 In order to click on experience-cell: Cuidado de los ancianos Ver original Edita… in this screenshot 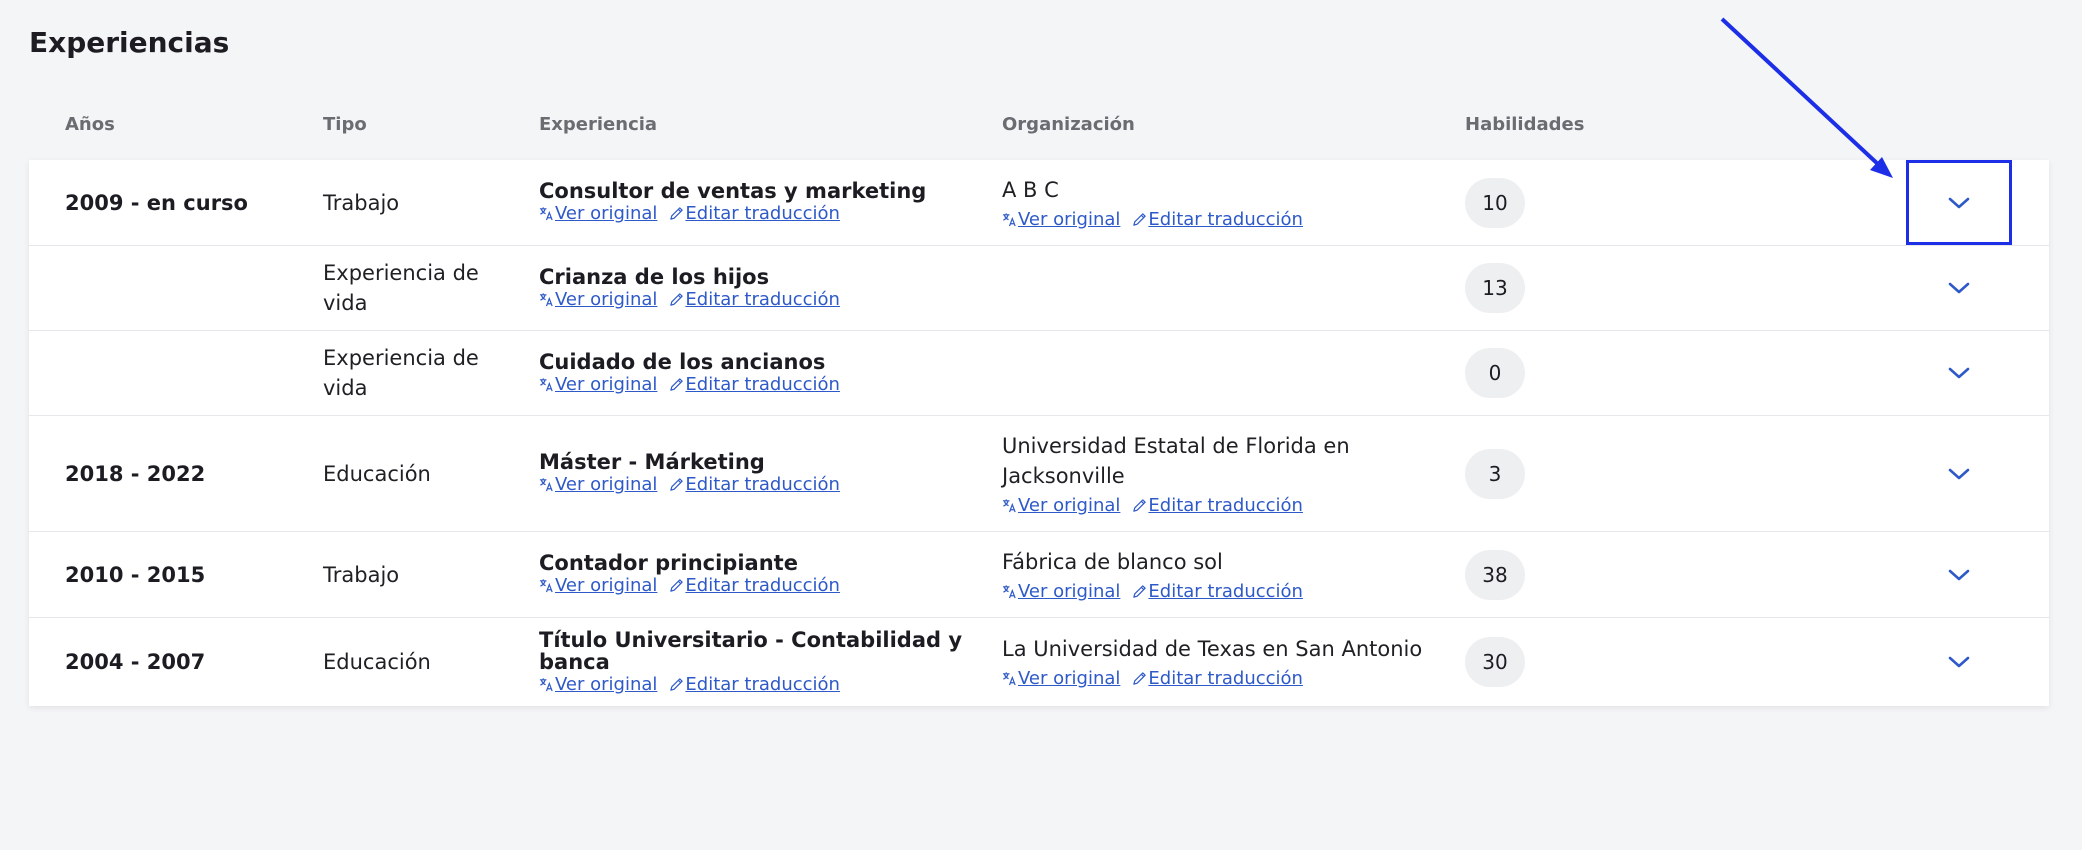, I will do `click(754, 373)`.